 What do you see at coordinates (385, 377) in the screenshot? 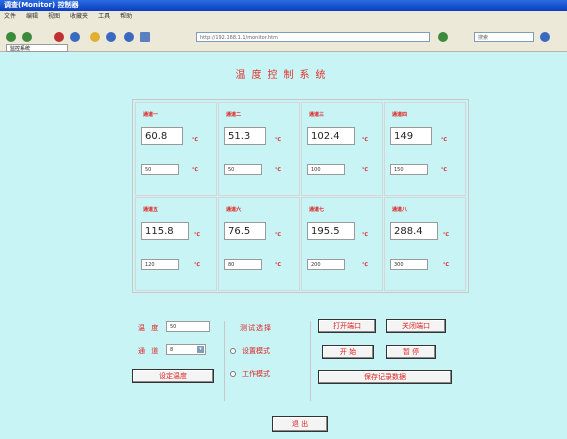
I see `save-data-button: 保存记录数据` at bounding box center [385, 377].